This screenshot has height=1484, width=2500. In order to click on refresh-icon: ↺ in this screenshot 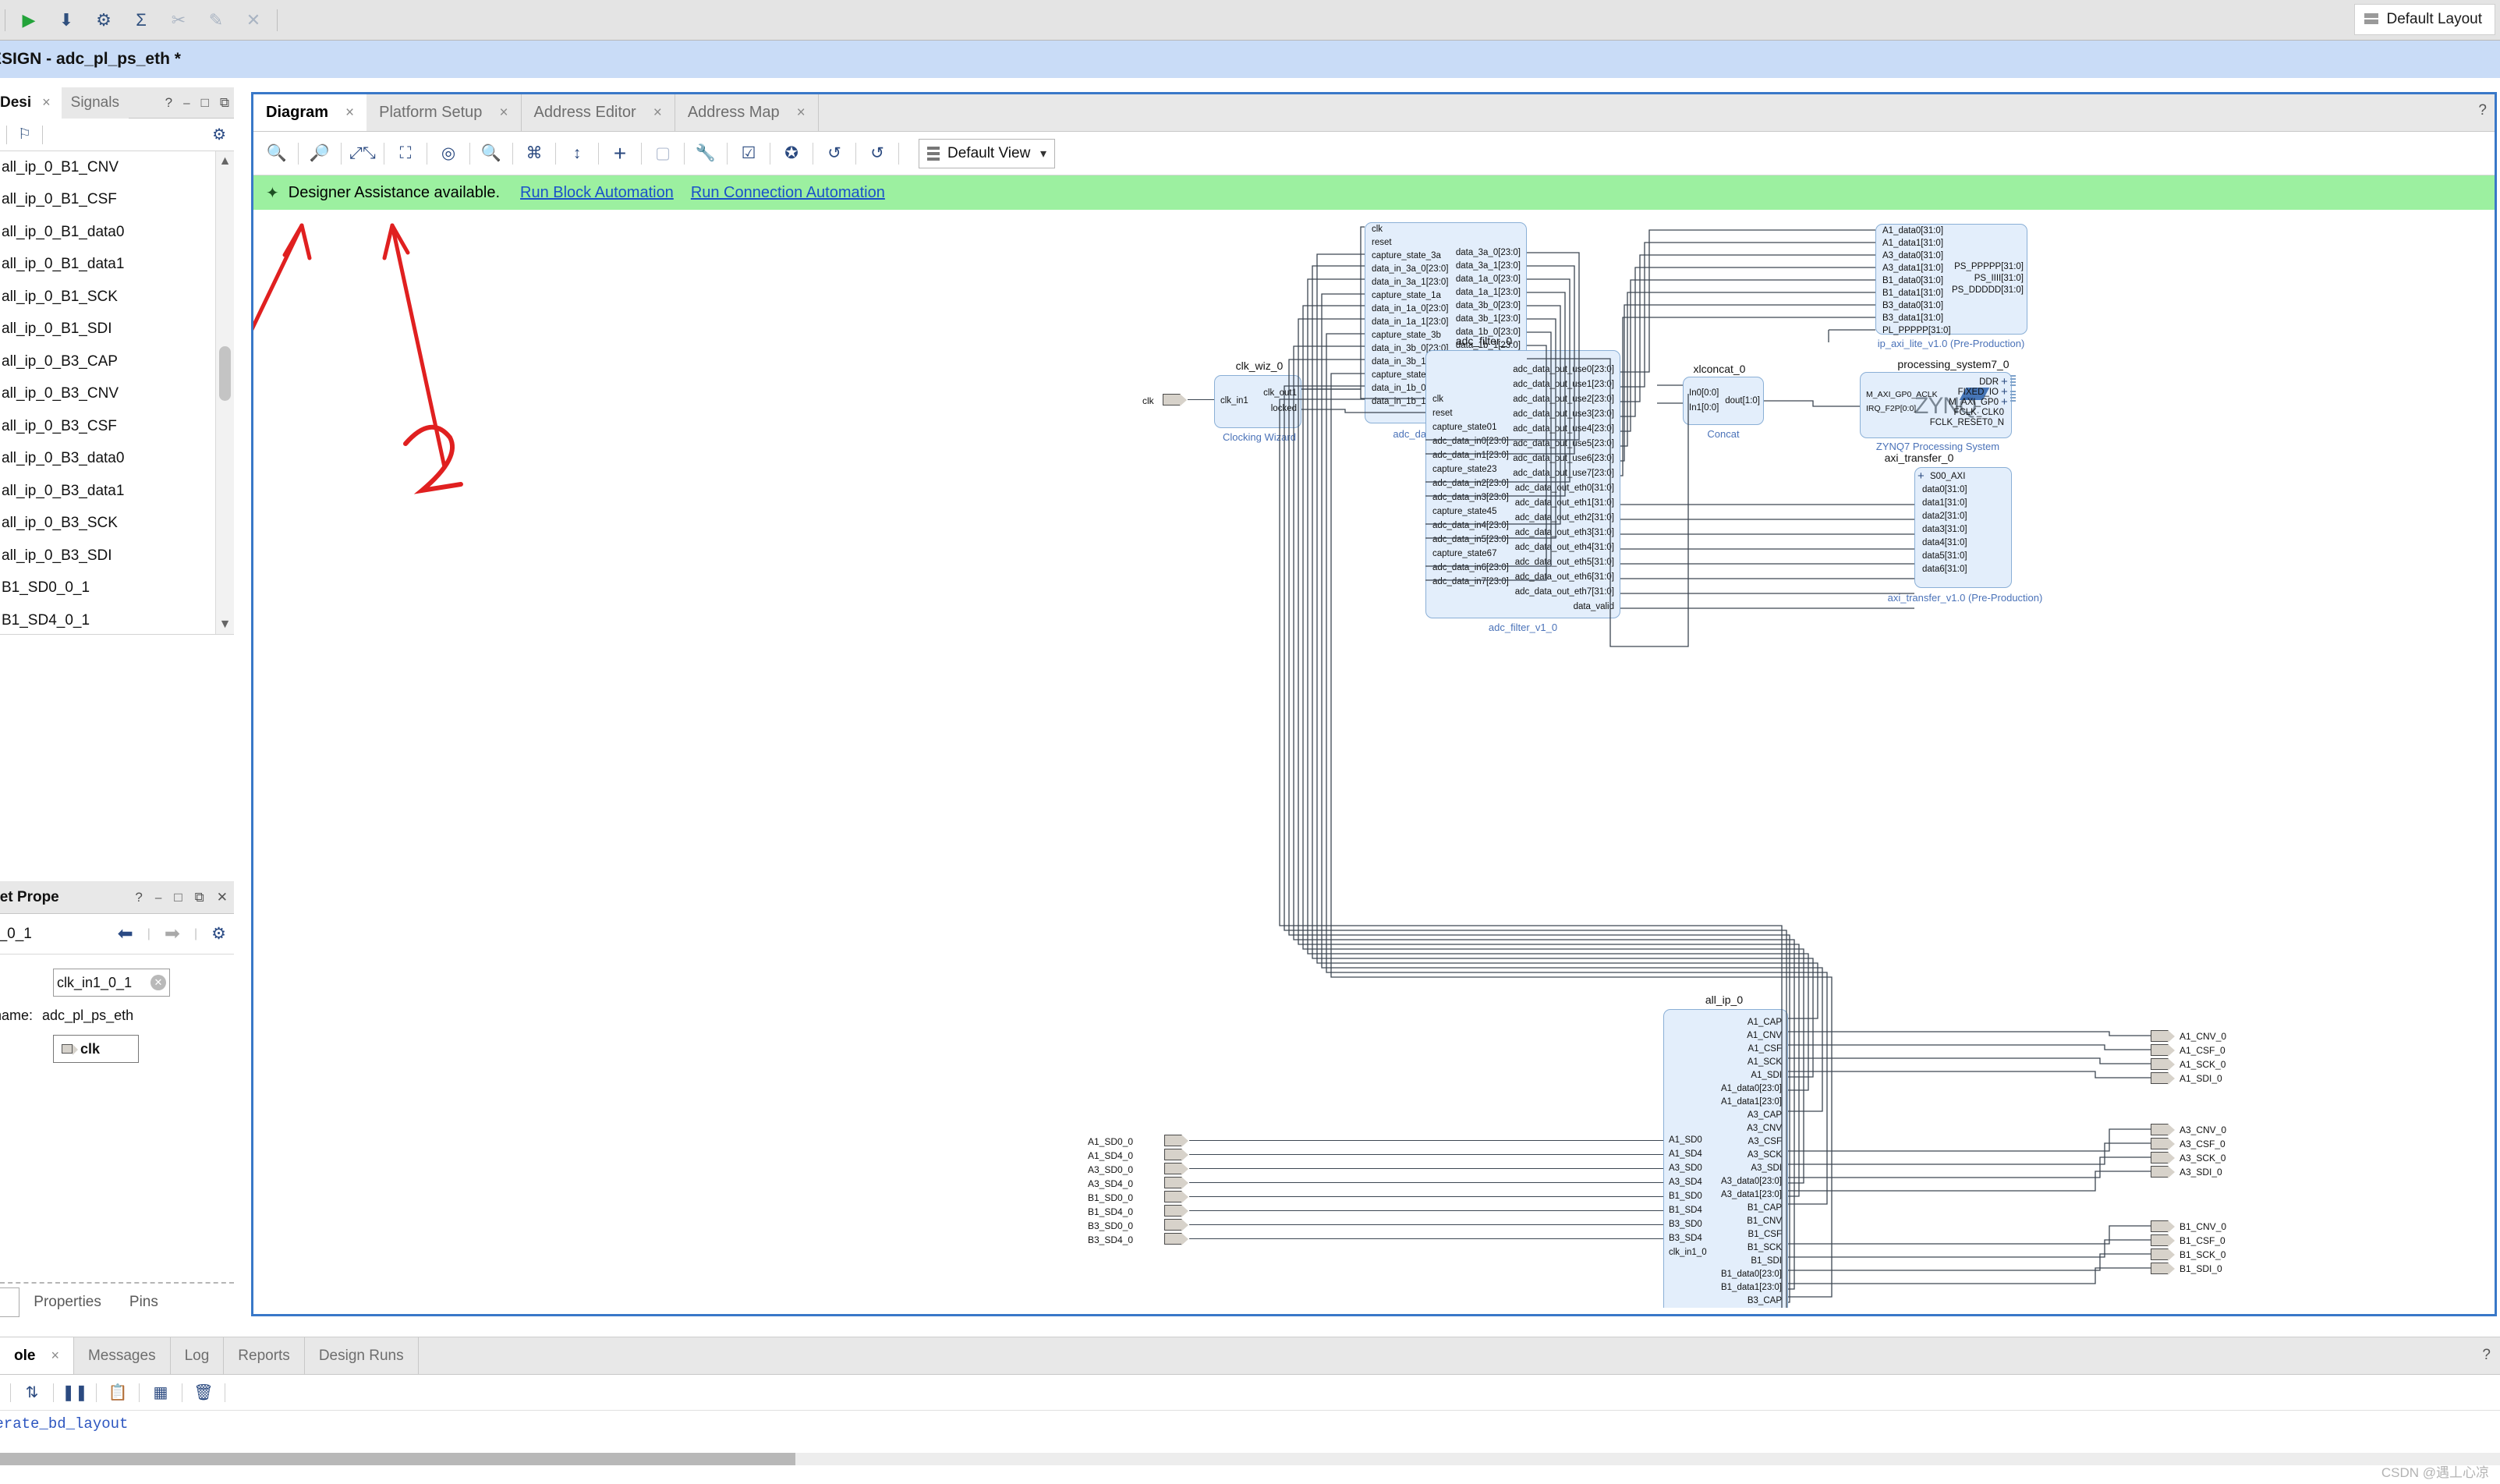, I will do `click(834, 153)`.